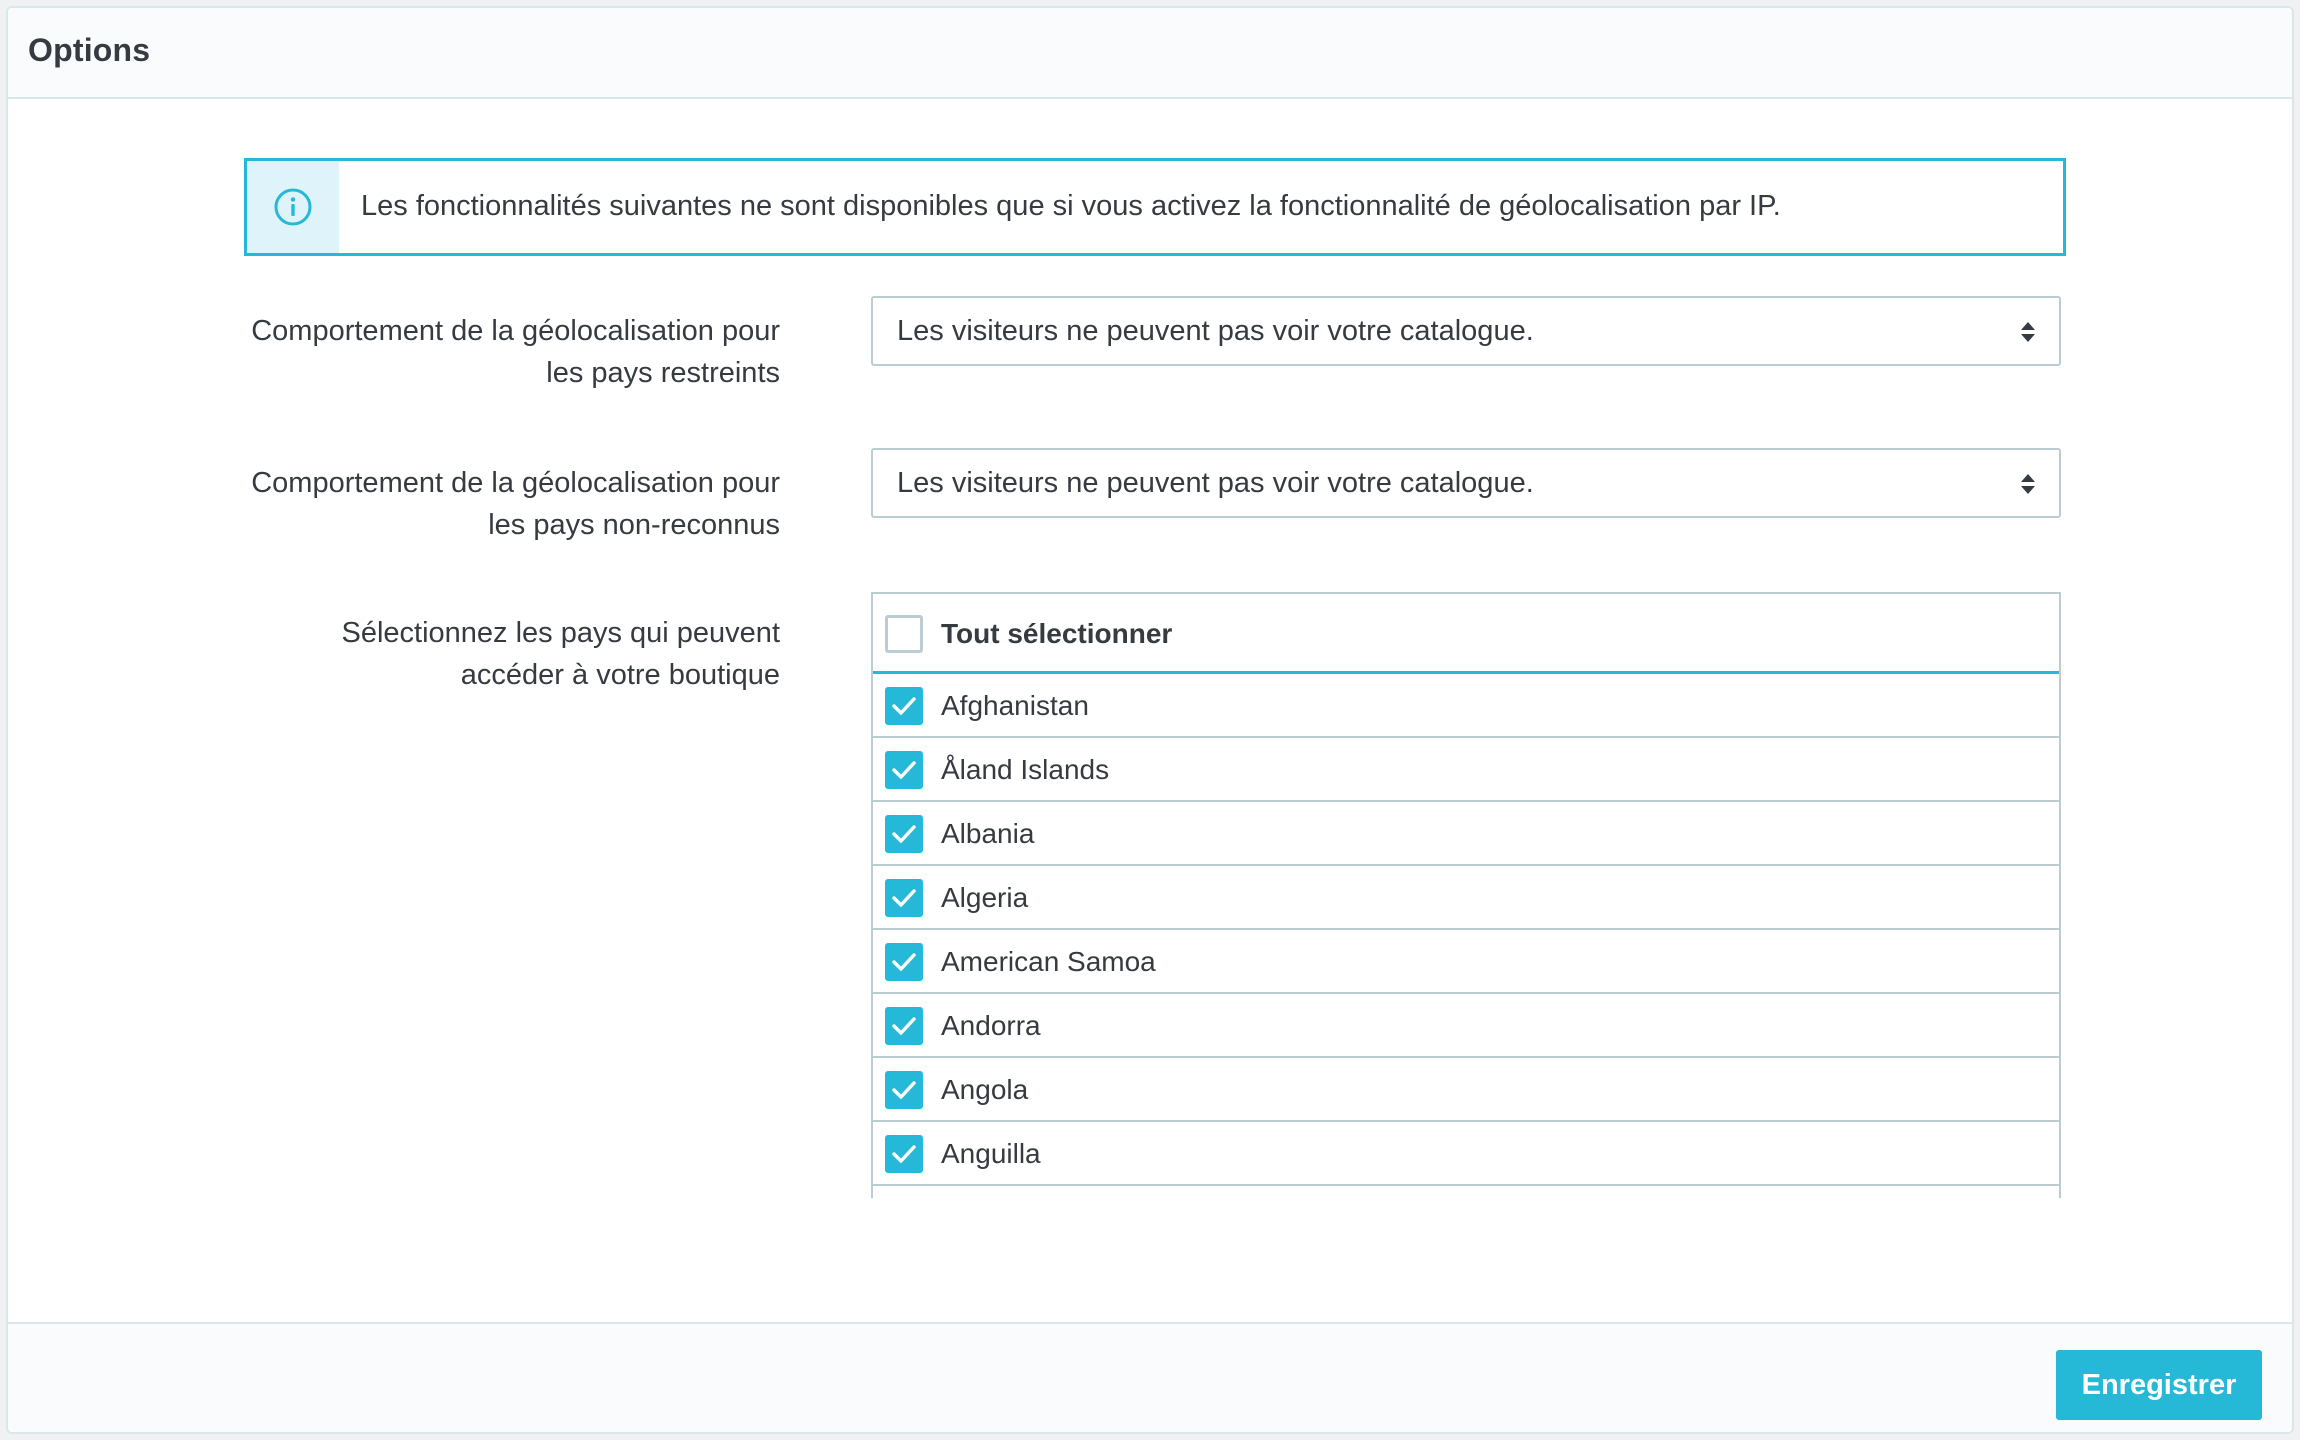 This screenshot has height=1440, width=2300. Describe the element at coordinates (560, 633) in the screenshot. I see `countries-label-line1: Sélectionnez les pays qui peuvent` at that location.